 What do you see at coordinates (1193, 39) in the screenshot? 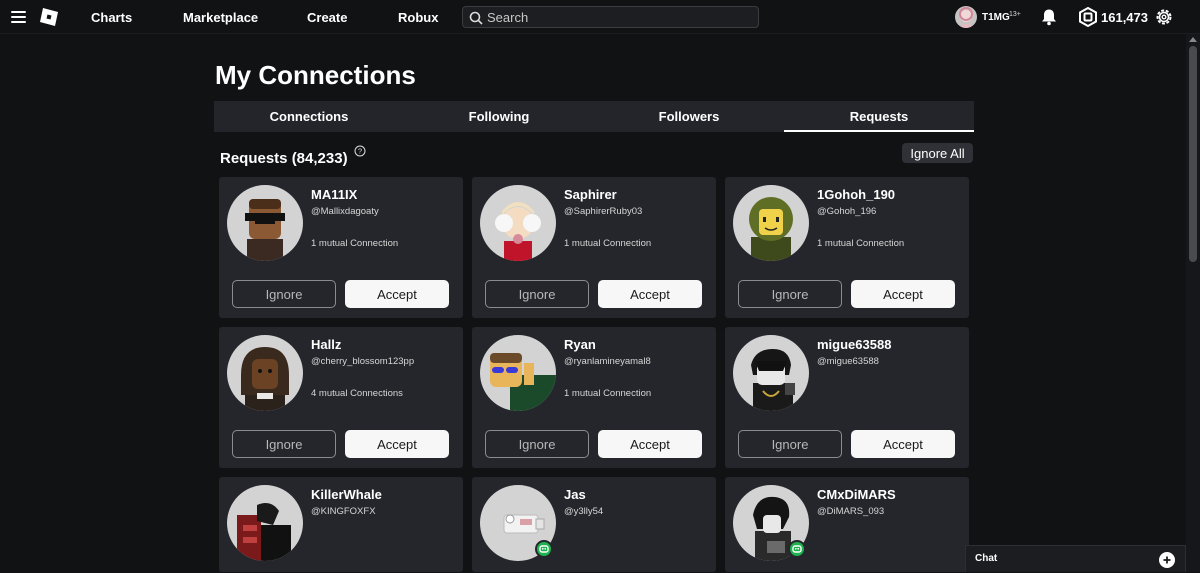
I see `scroll-up-arrow-icon` at bounding box center [1193, 39].